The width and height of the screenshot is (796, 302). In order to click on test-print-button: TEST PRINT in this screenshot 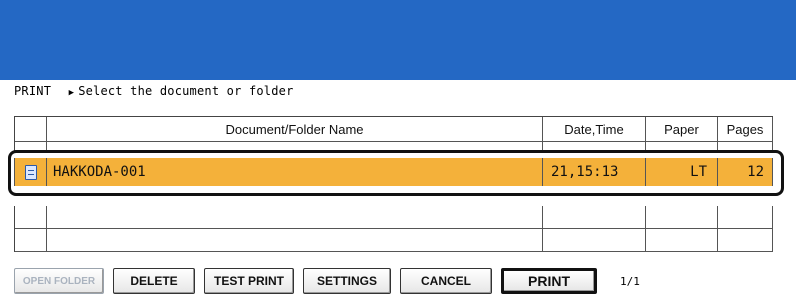, I will do `click(249, 281)`.